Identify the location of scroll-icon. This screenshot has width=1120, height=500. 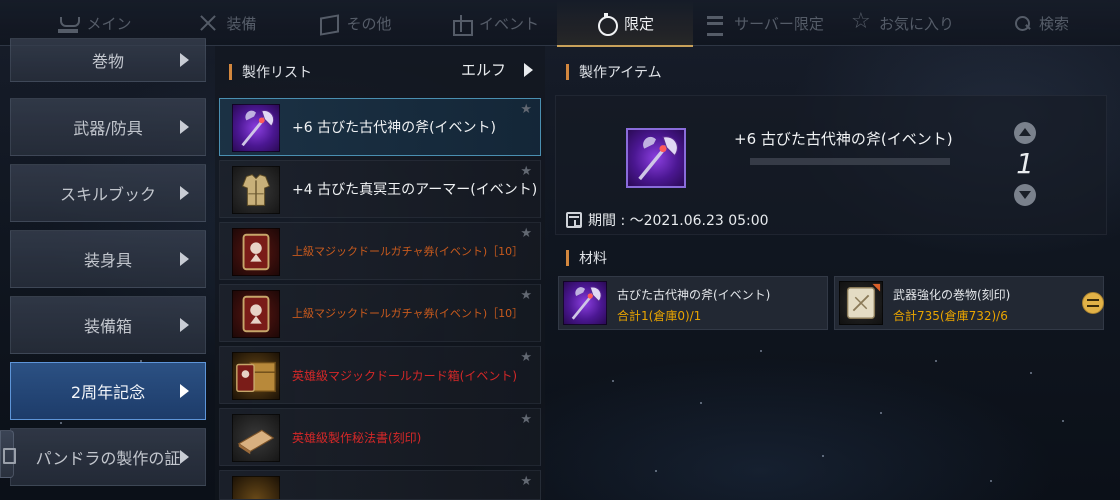
(861, 303).